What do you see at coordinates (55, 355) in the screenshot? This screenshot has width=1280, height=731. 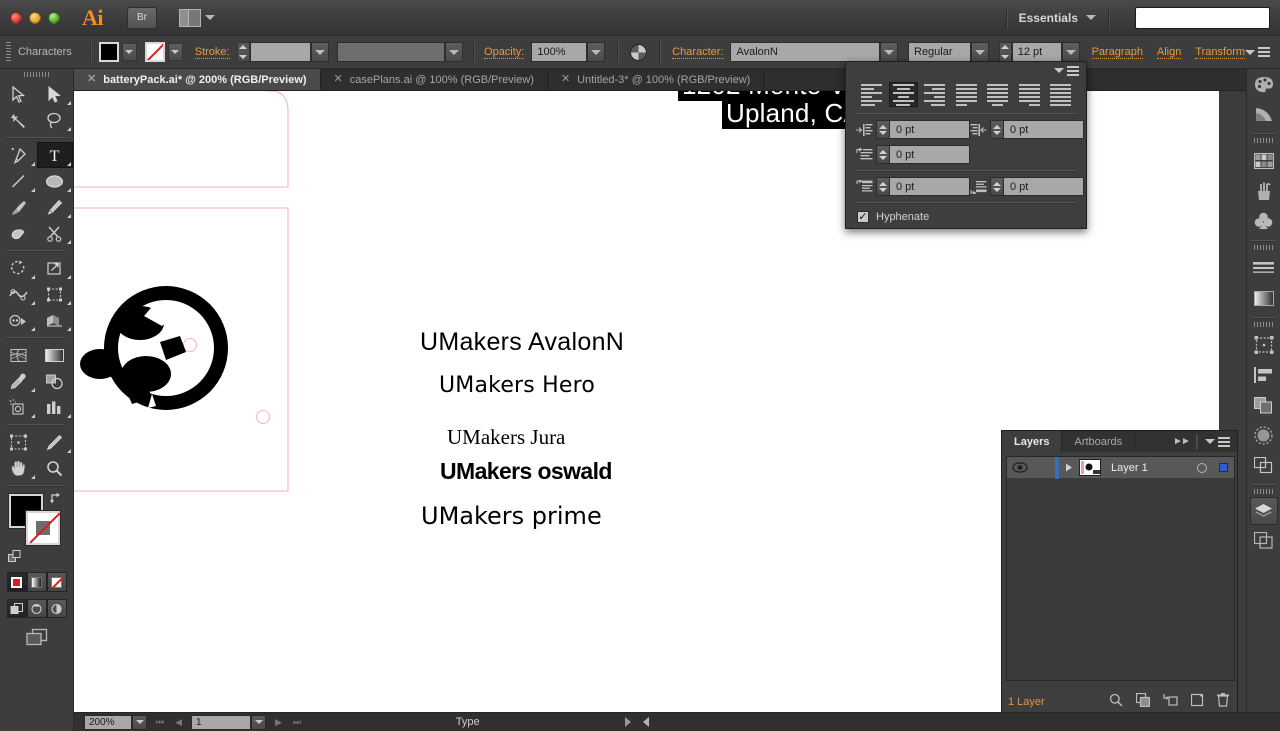 I see `gradient-tool` at bounding box center [55, 355].